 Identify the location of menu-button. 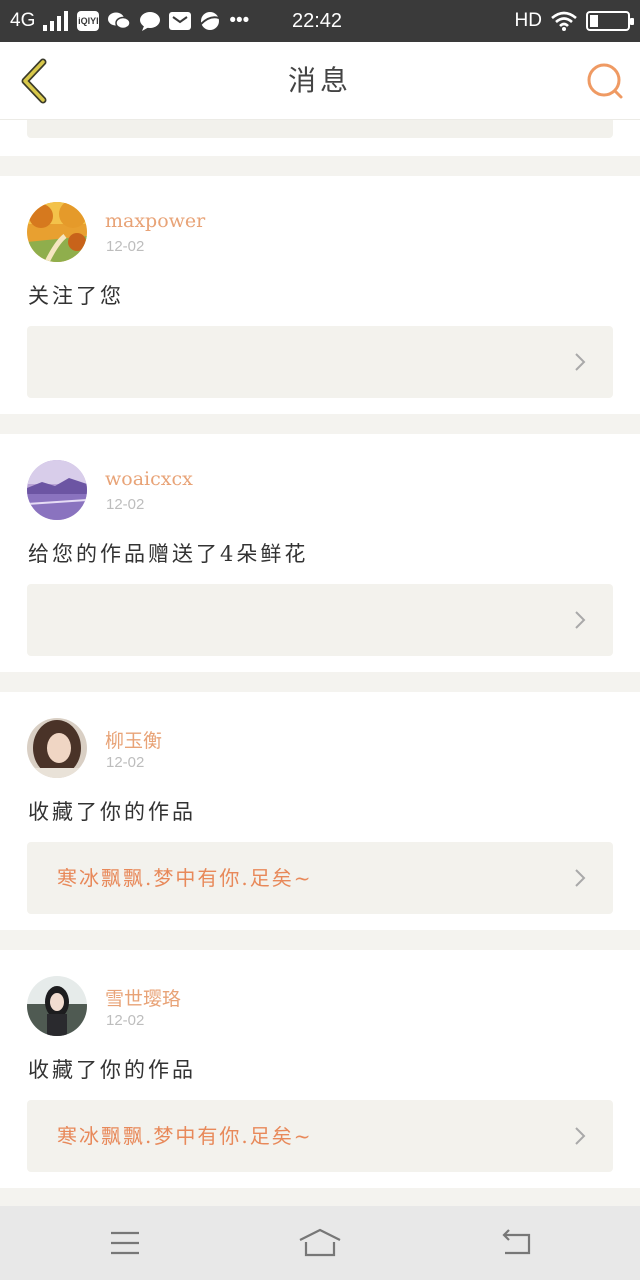
(125, 1243).